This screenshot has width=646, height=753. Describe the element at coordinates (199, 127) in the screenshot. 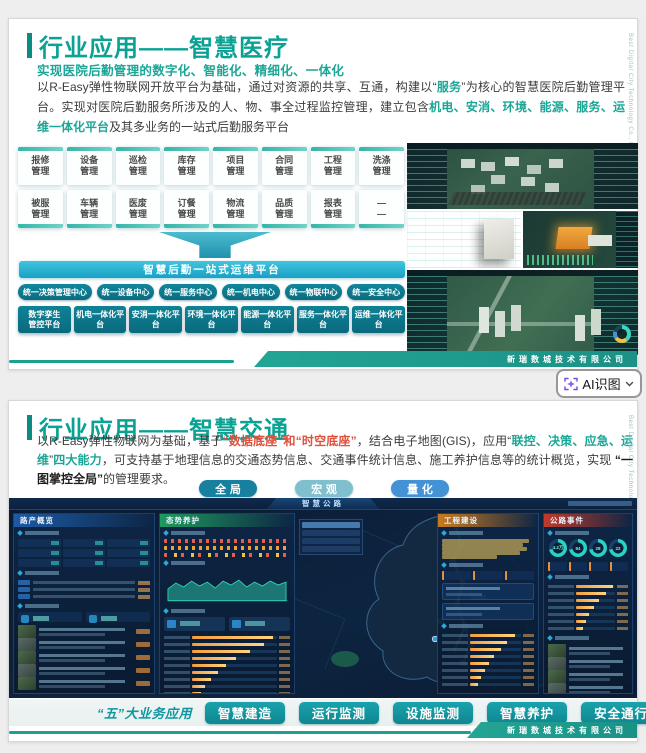

I see `text-segment: 及其多业务的一站式后勤服务平台` at that location.